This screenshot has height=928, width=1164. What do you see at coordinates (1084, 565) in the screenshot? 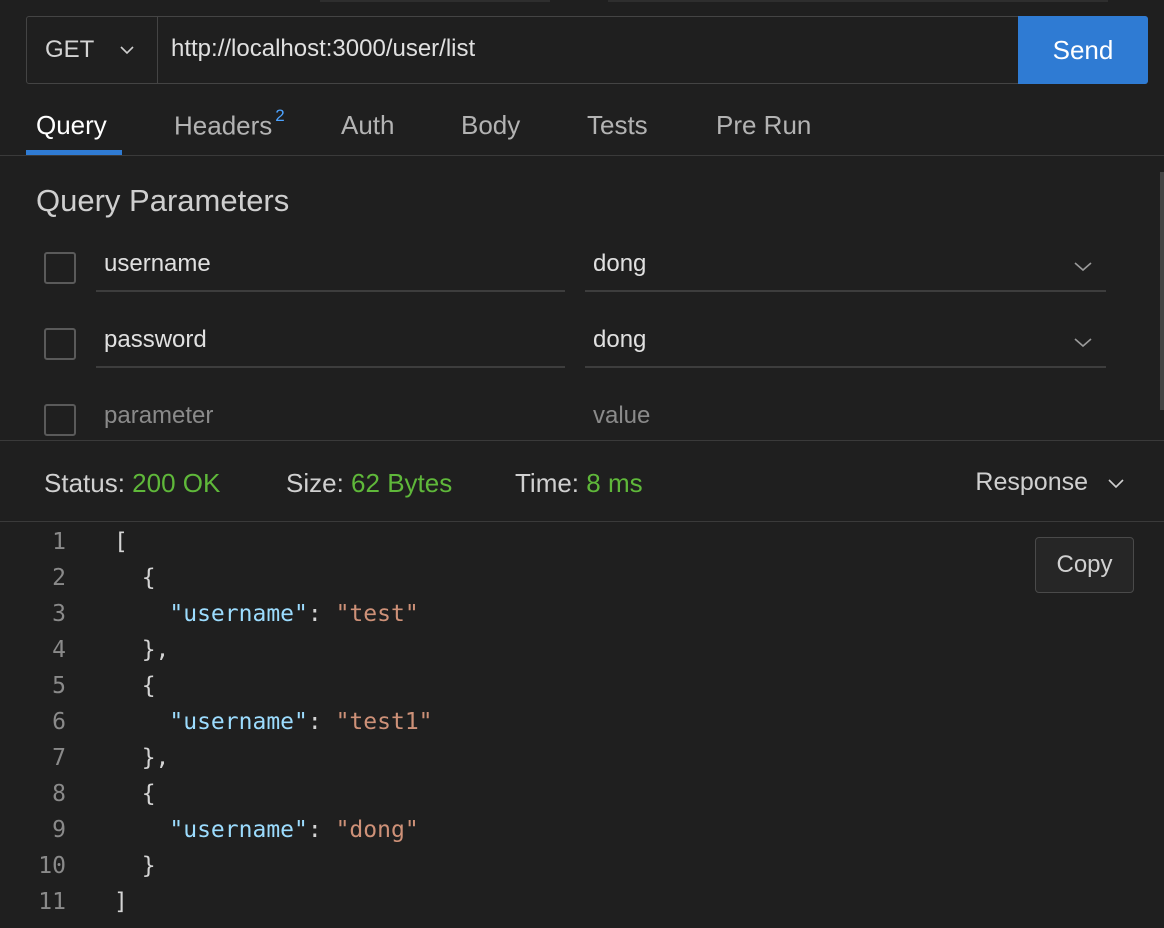
I see `copy-button: Copy` at bounding box center [1084, 565].